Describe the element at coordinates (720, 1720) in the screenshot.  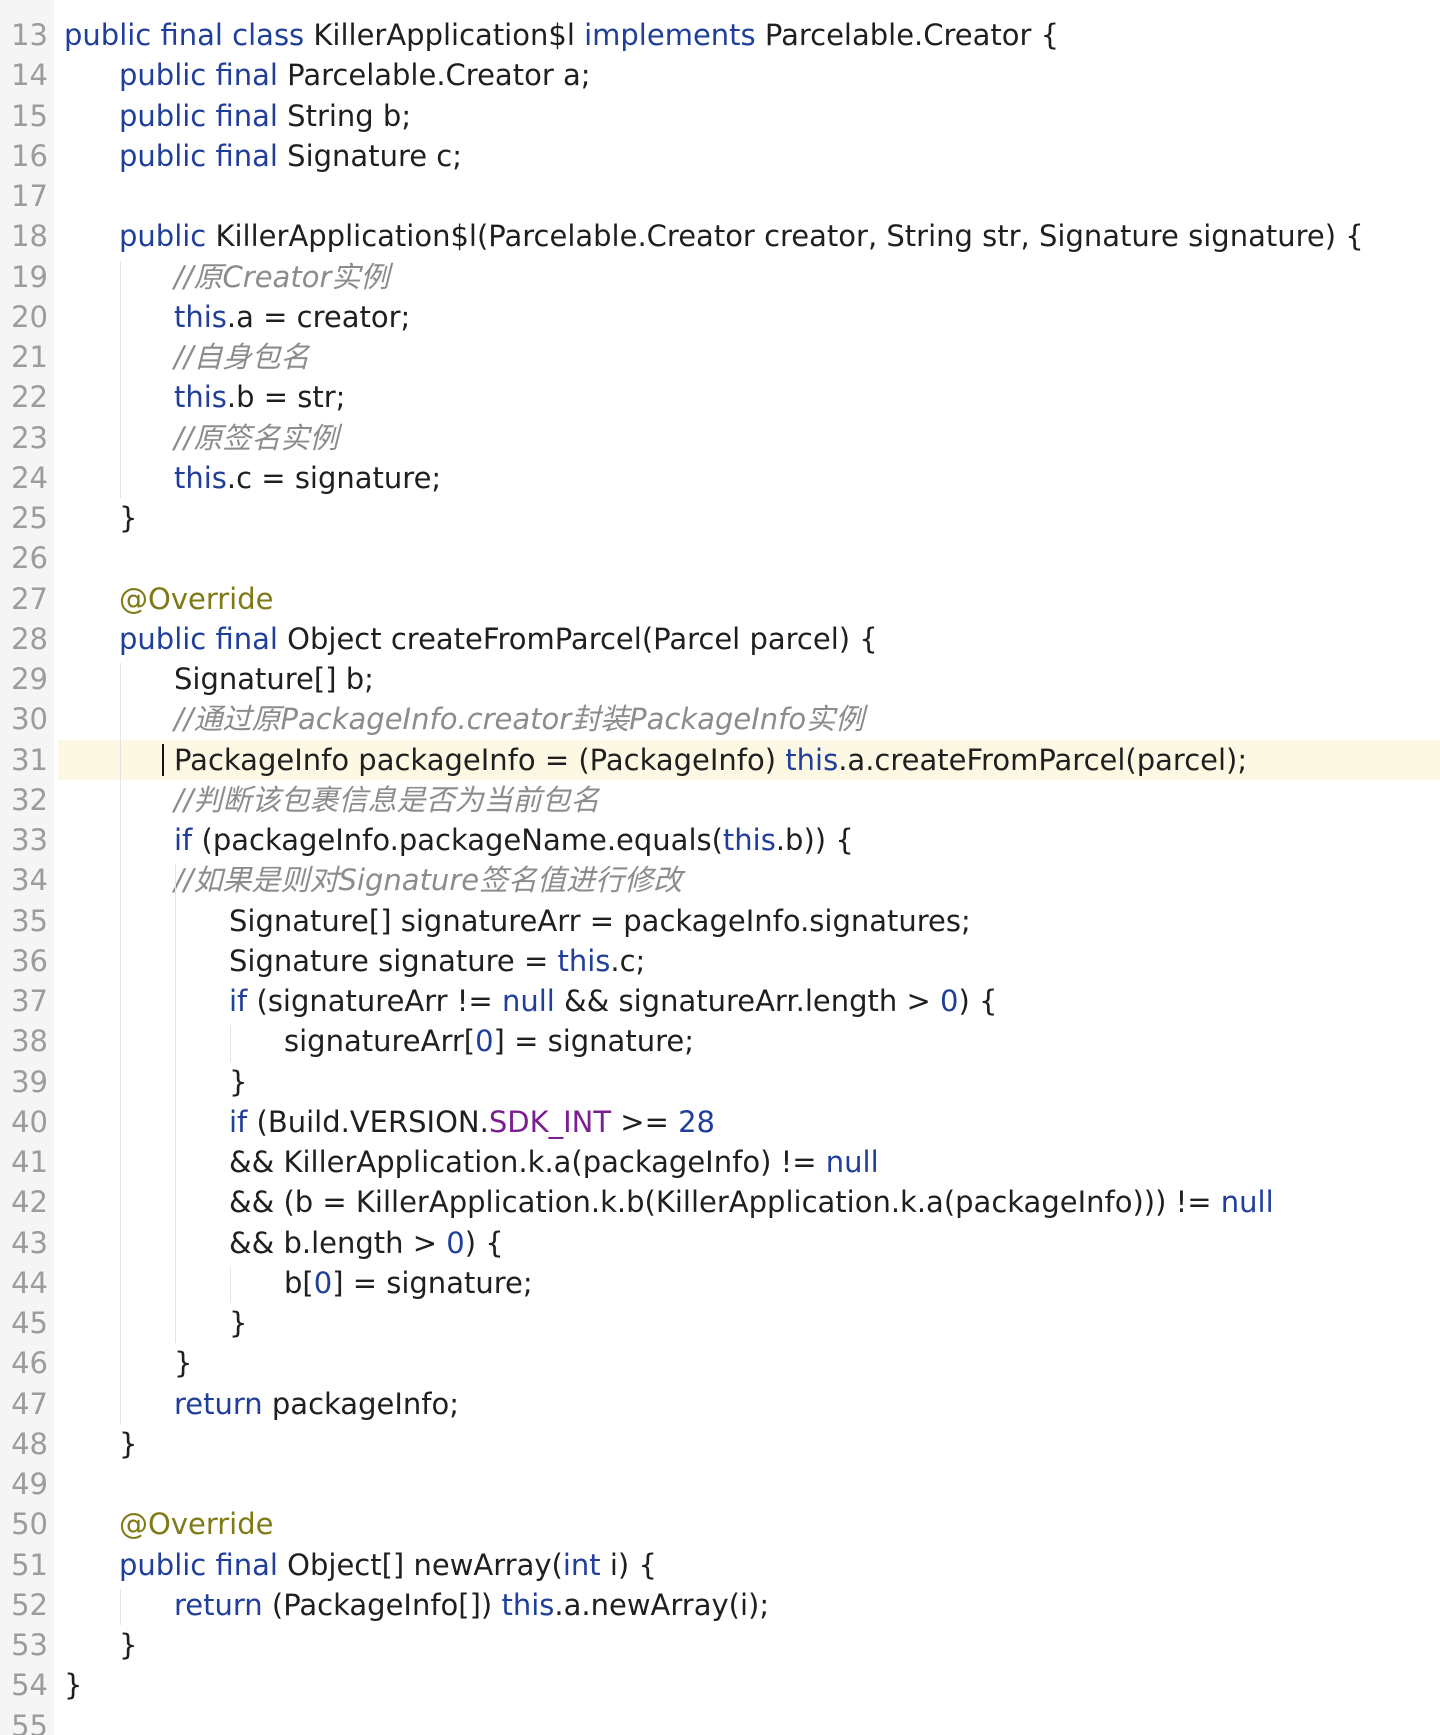
I see `code-line: 55` at that location.